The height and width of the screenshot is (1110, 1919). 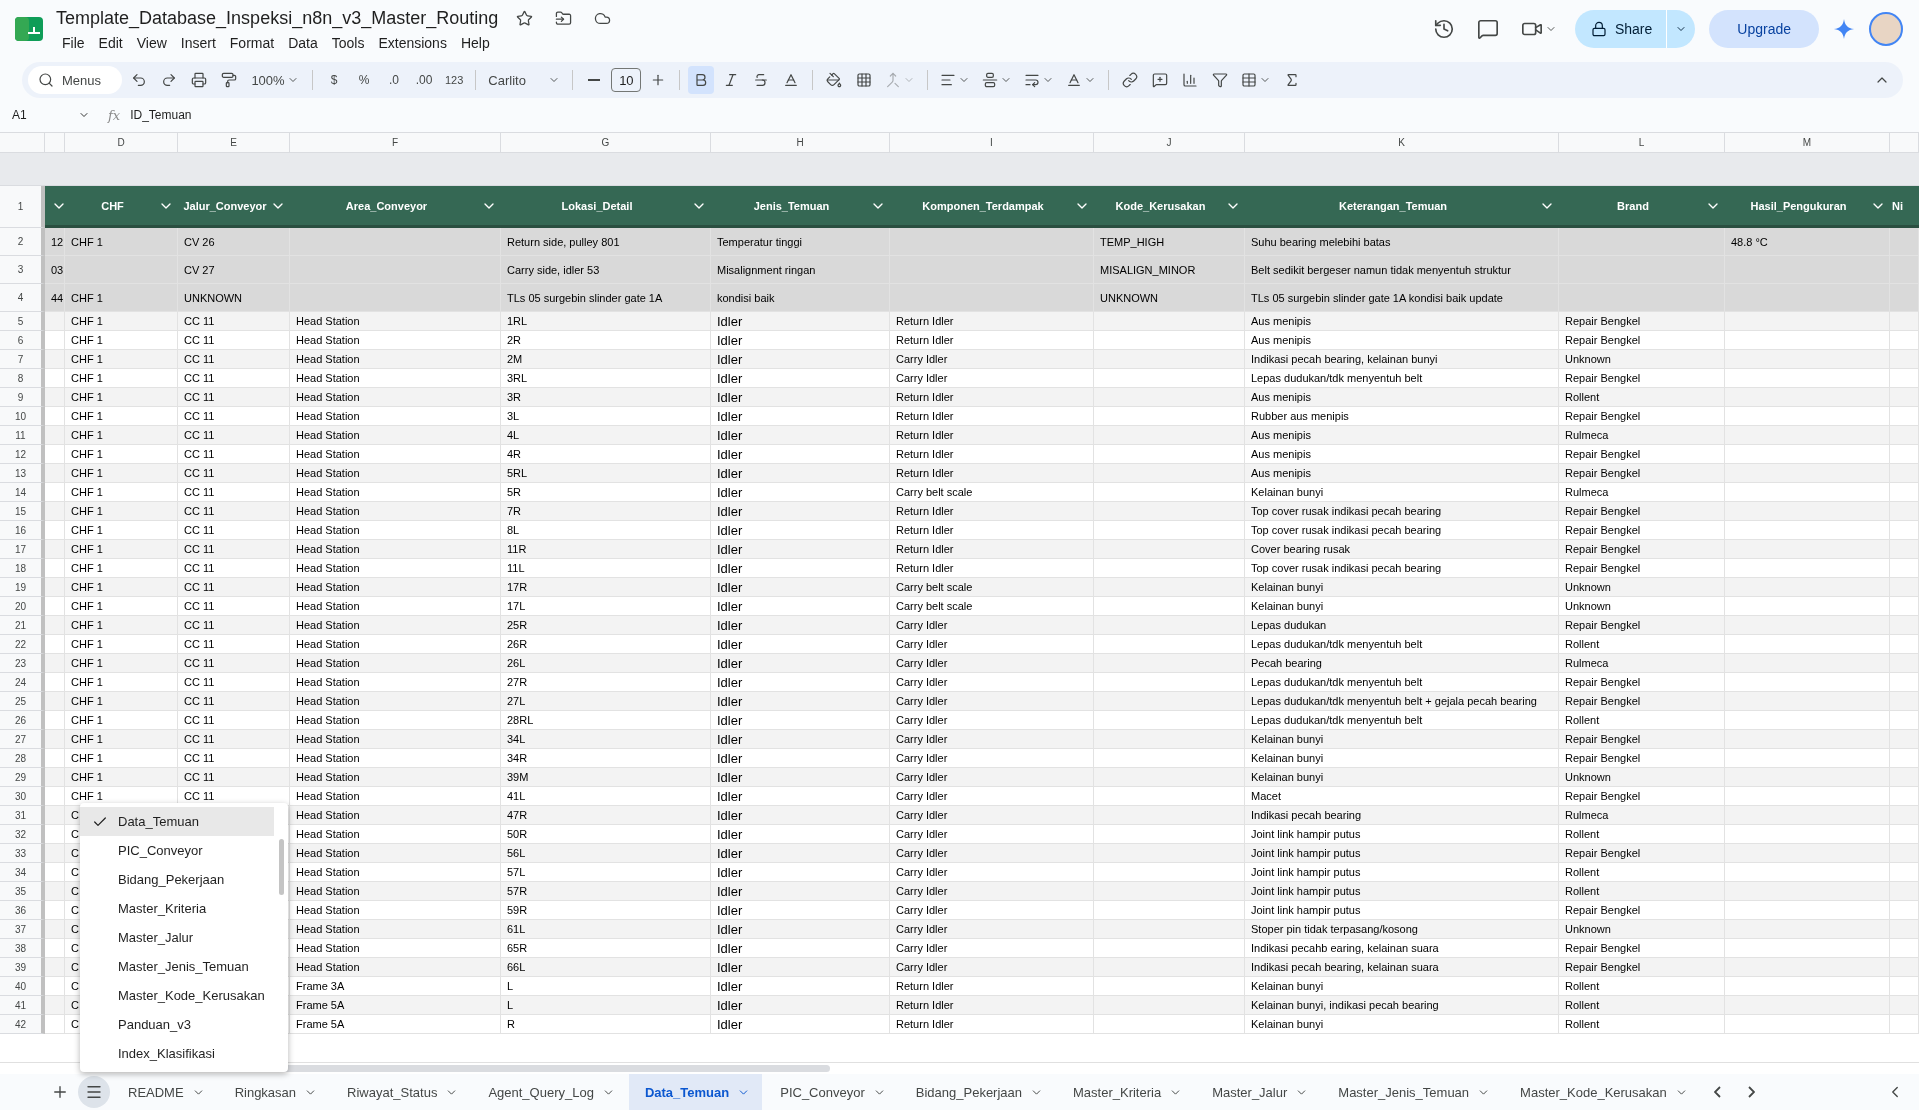 What do you see at coordinates (524, 80) in the screenshot?
I see `font-dropdown: Carlito` at bounding box center [524, 80].